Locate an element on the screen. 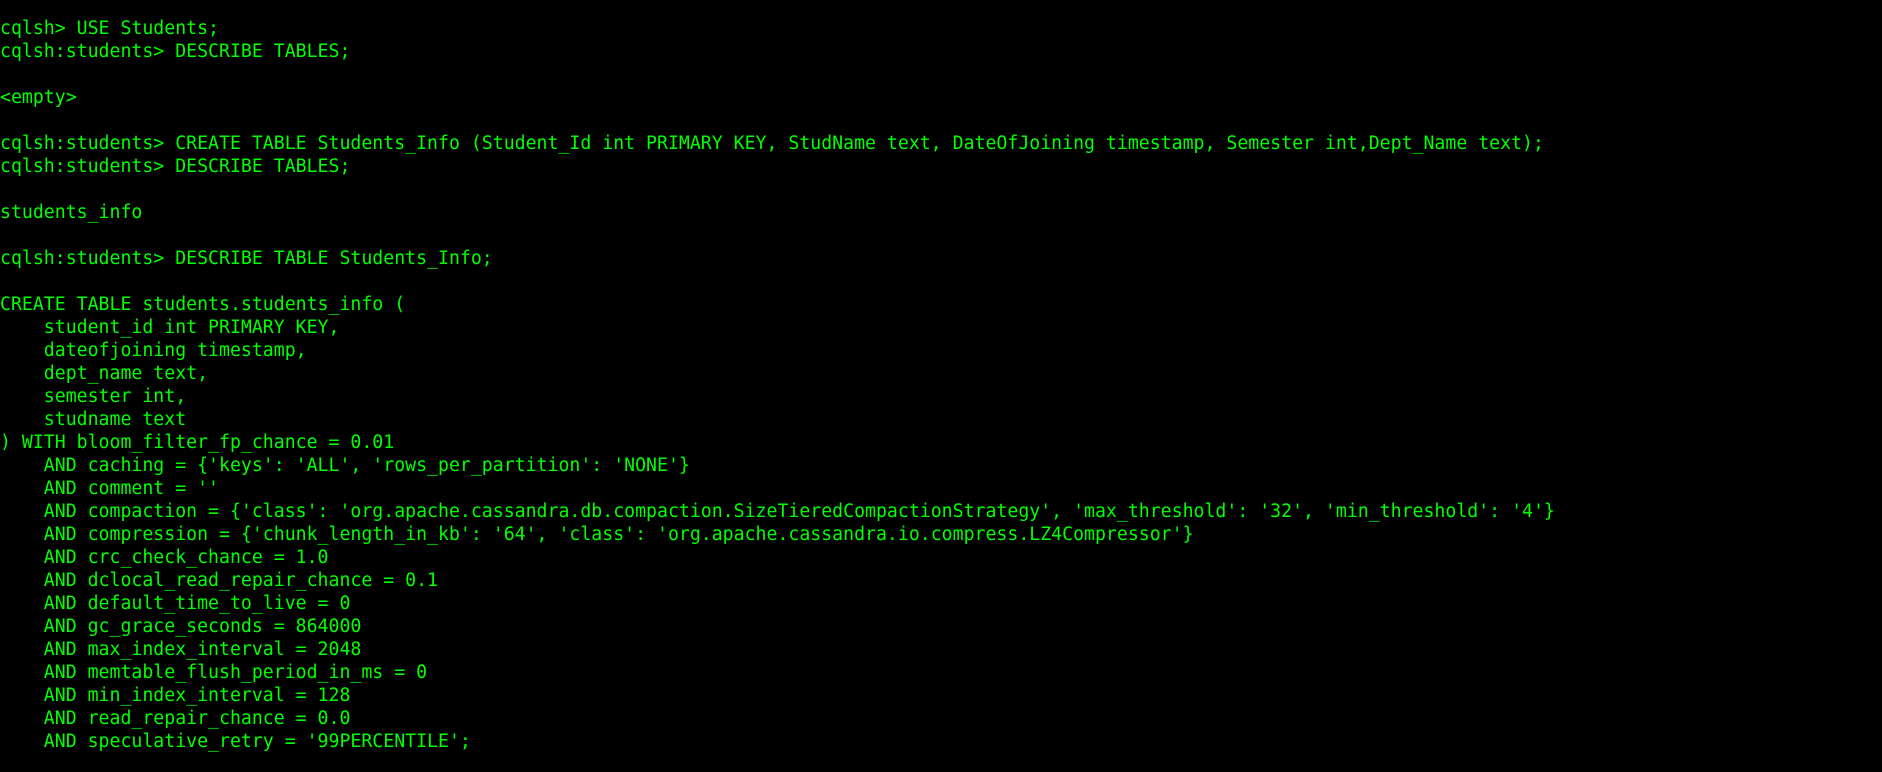 This screenshot has height=772, width=1882. terminal-line: student_id int PRIMARY KEY, is located at coordinates (170, 327).